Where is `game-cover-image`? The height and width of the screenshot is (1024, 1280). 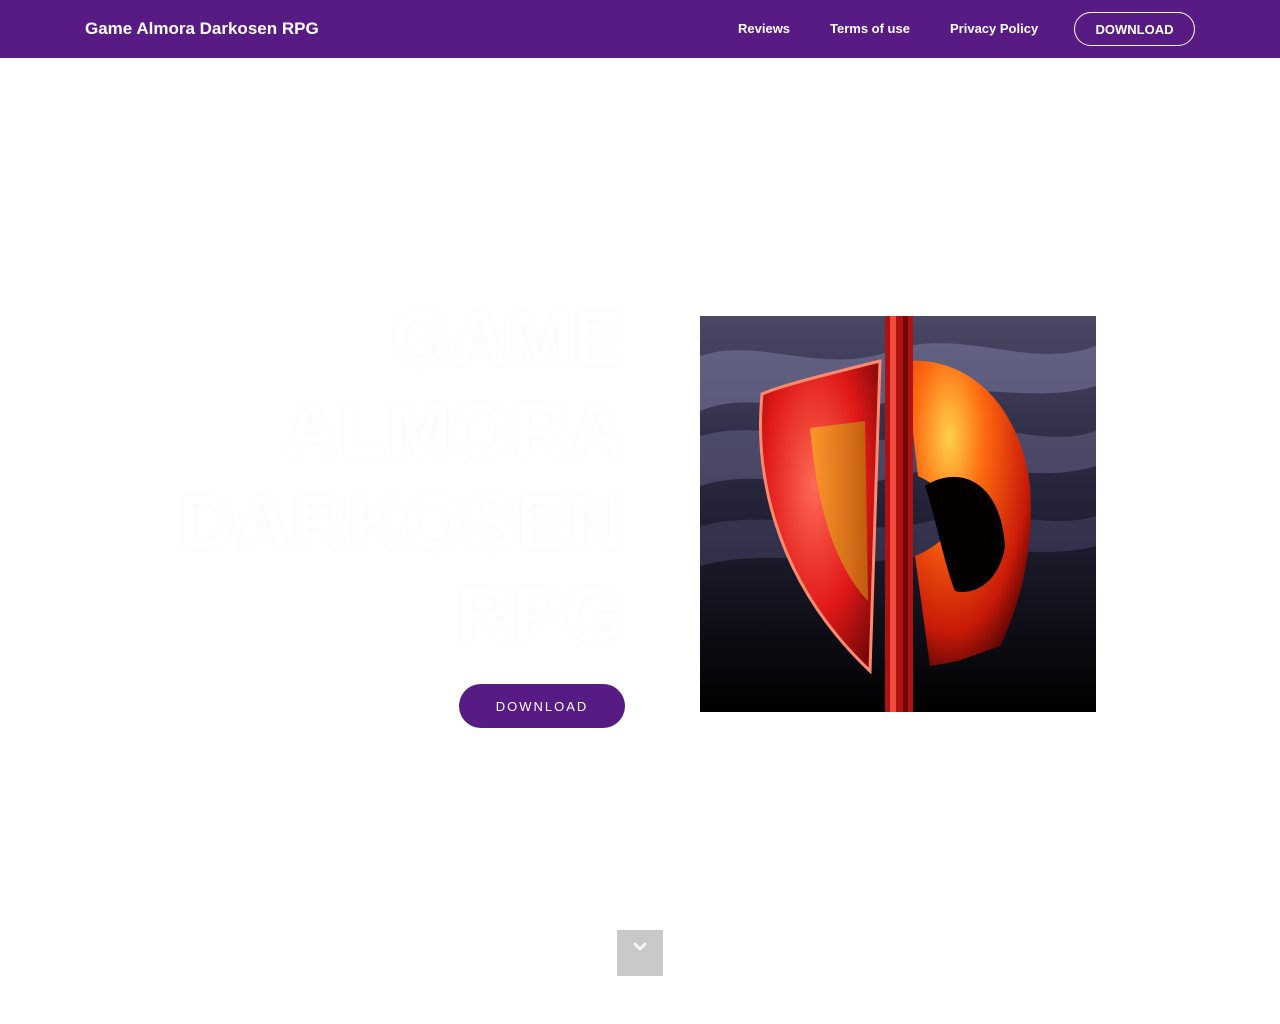
game-cover-image is located at coordinates (898, 514).